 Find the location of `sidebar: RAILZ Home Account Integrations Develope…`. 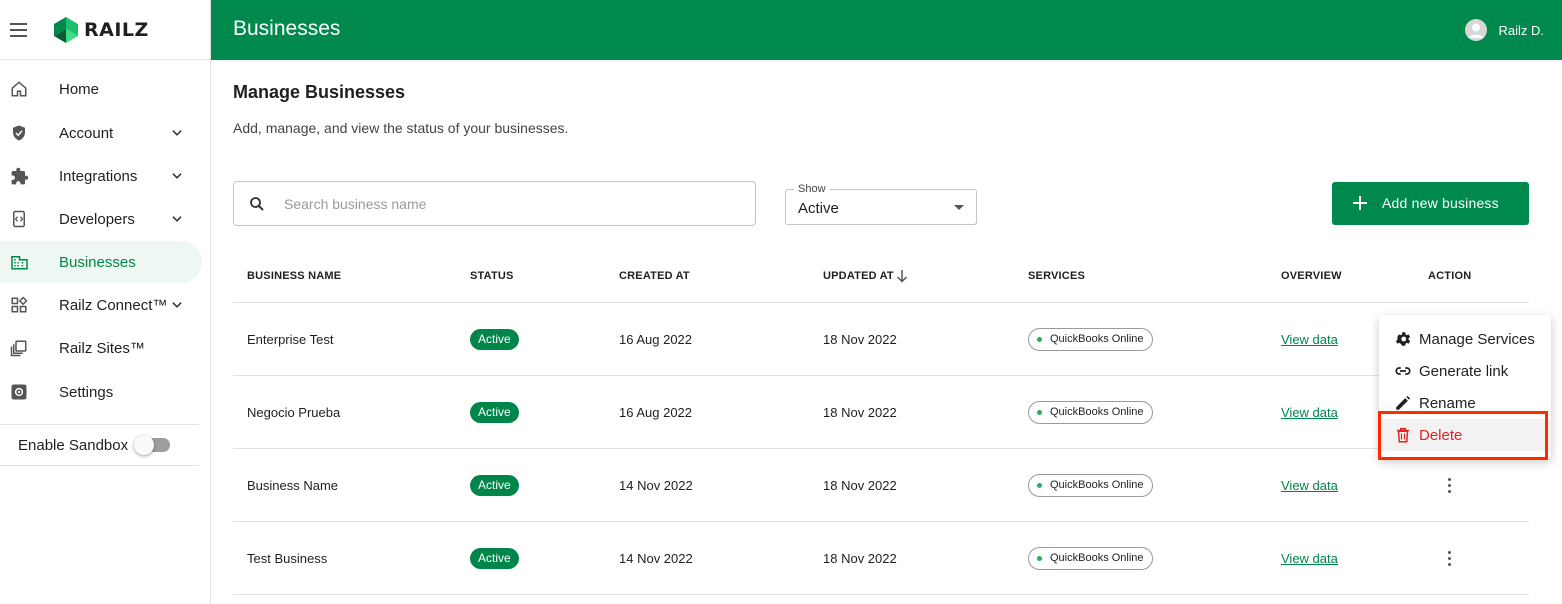

sidebar: RAILZ Home Account Integrations Develope… is located at coordinates (105, 302).